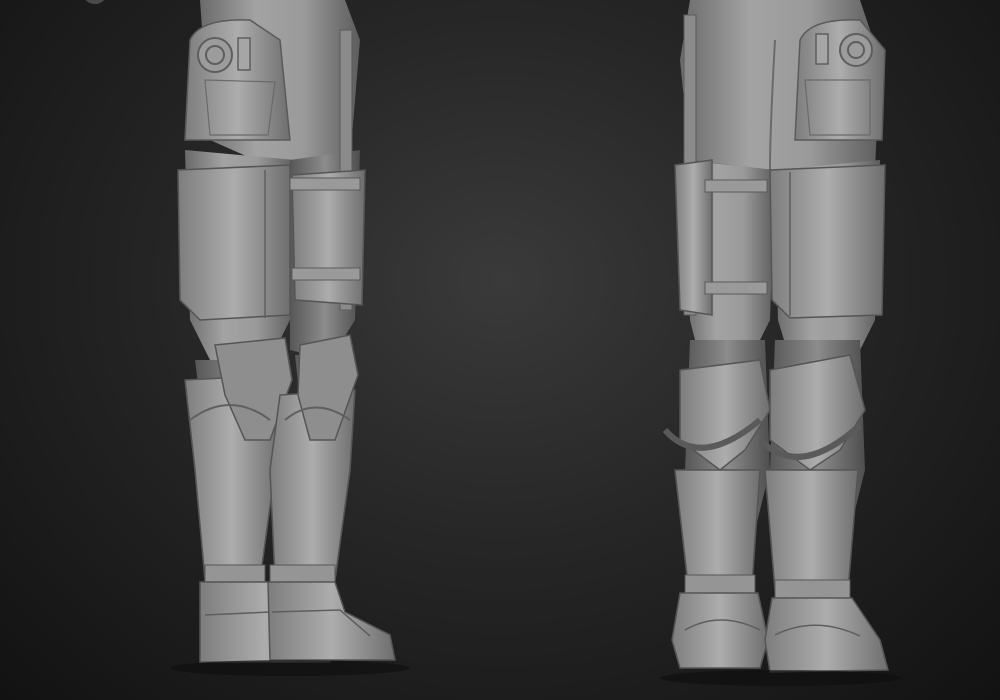  Describe the element at coordinates (234, 242) in the screenshot. I see `thigh-panel-left` at that location.